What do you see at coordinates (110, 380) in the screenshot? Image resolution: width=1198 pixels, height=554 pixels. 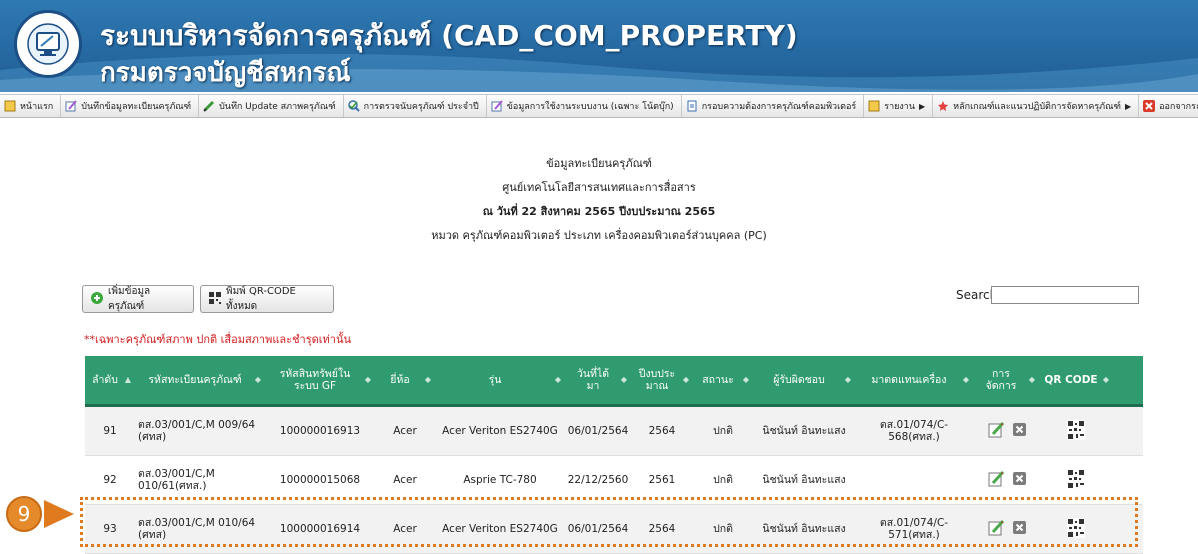 I see `column-header-no: ลำดับ ▲` at bounding box center [110, 380].